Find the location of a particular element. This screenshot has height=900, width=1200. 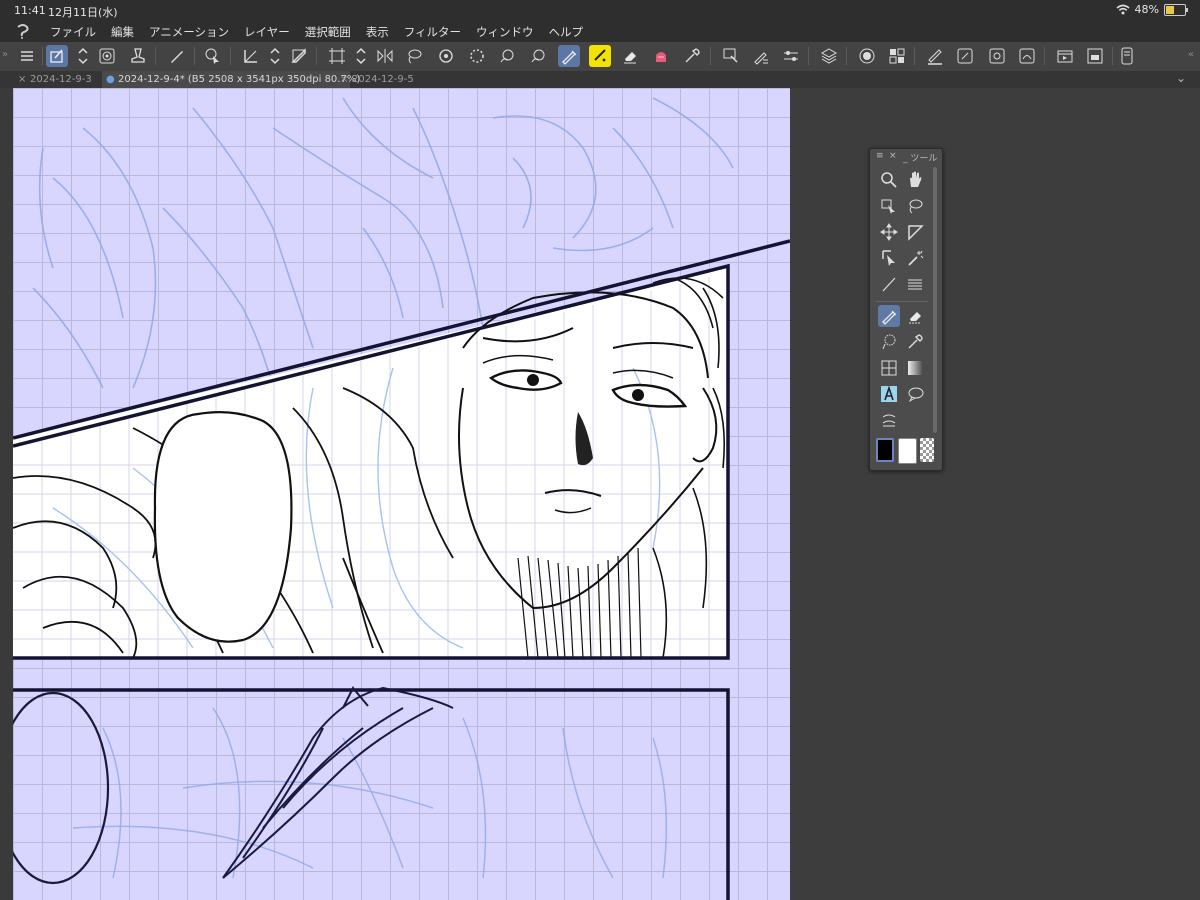

sub-color-swatch is located at coordinates (907, 451).